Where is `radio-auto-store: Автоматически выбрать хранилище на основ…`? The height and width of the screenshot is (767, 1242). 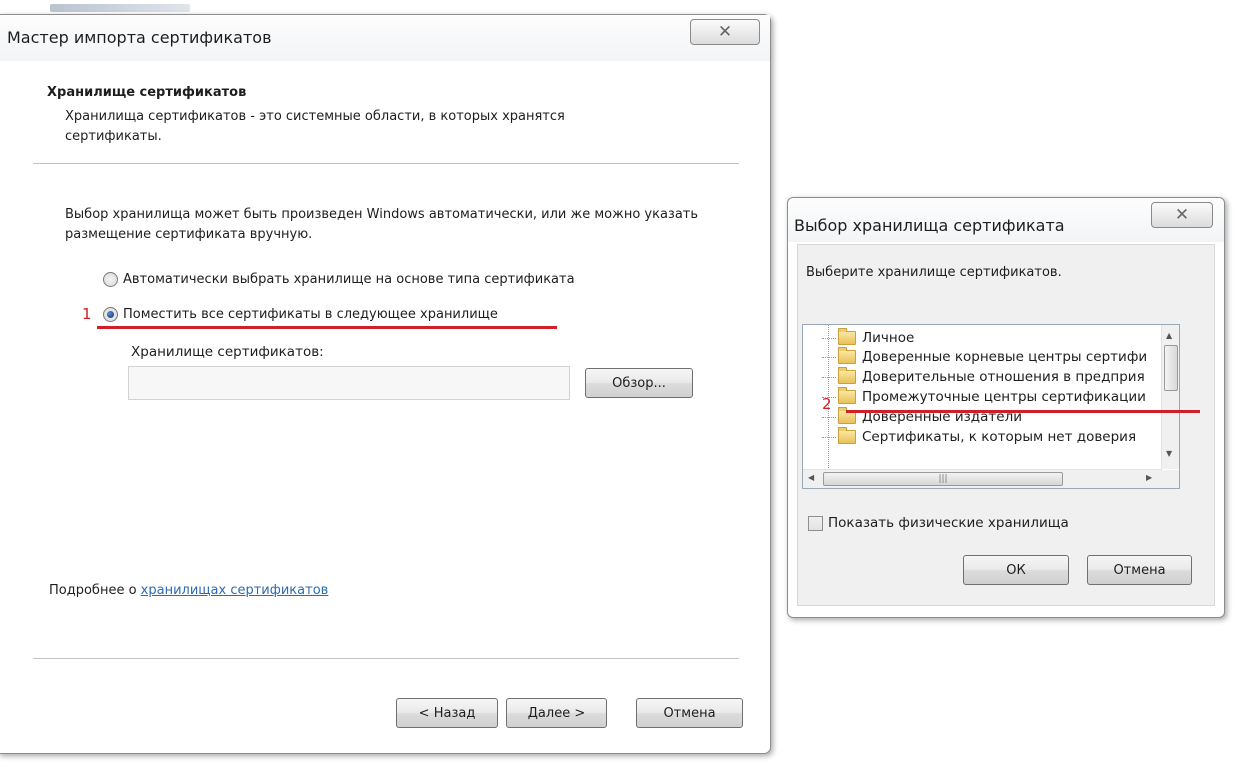 radio-auto-store: Автоматически выбрать хранилище на основ… is located at coordinates (339, 279).